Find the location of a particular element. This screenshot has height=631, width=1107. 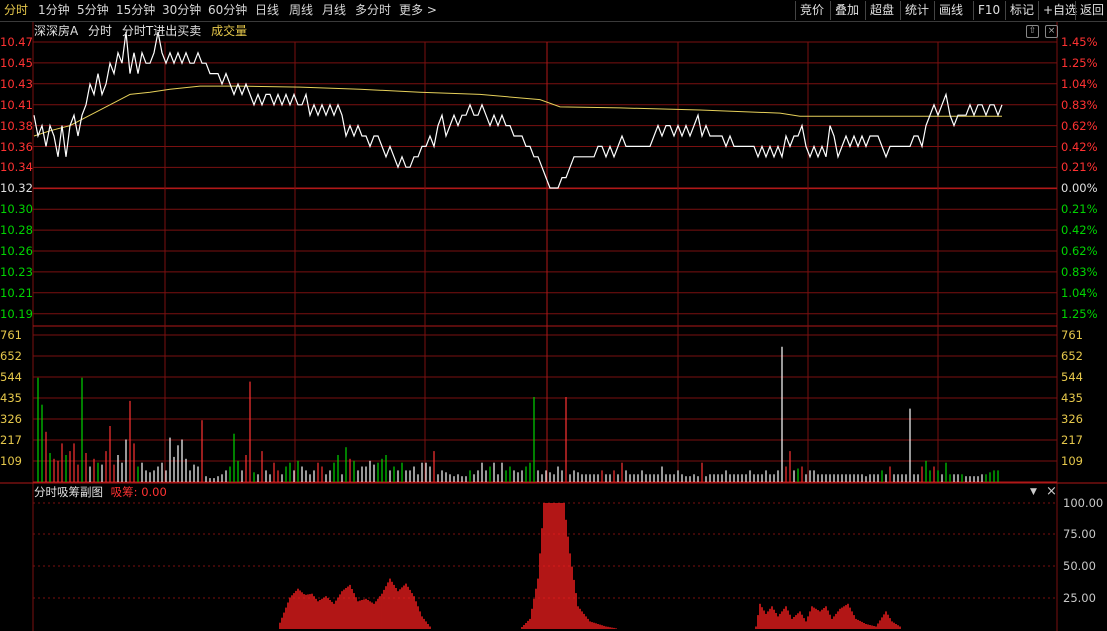

price-tick-label: 10.19 is located at coordinates (16, 313).